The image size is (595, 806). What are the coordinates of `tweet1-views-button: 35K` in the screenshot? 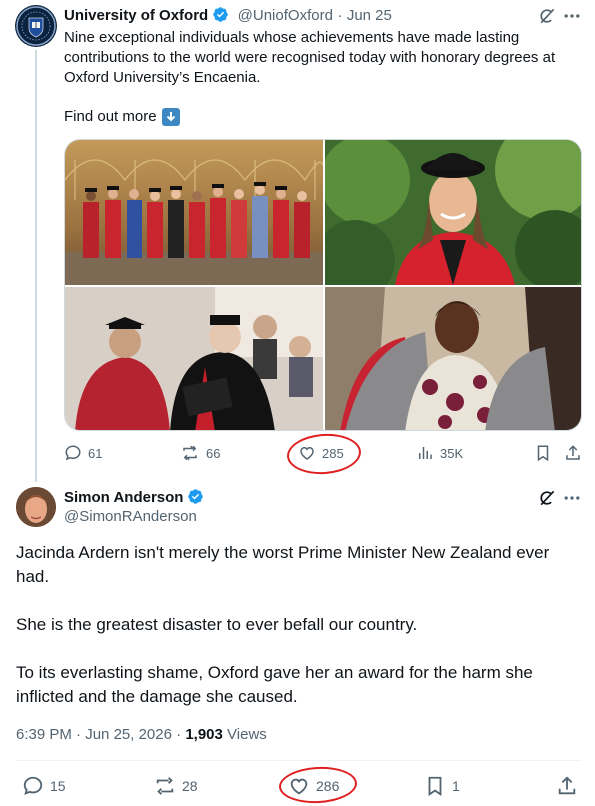 It's located at (439, 453).